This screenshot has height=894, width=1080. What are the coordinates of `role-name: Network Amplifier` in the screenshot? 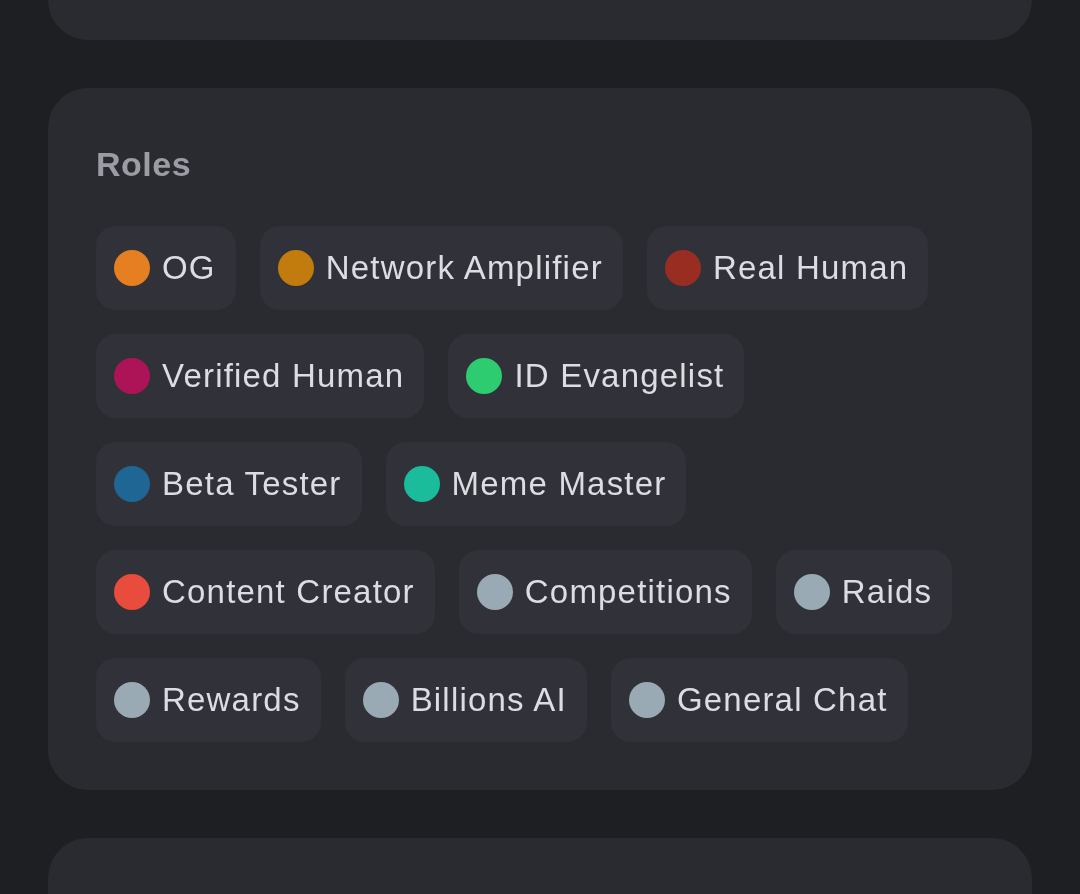 It's located at (464, 268).